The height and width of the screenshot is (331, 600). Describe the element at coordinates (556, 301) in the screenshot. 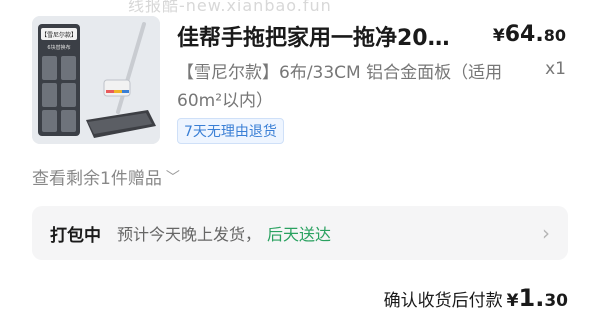

I see `payment-decimal: 30` at that location.